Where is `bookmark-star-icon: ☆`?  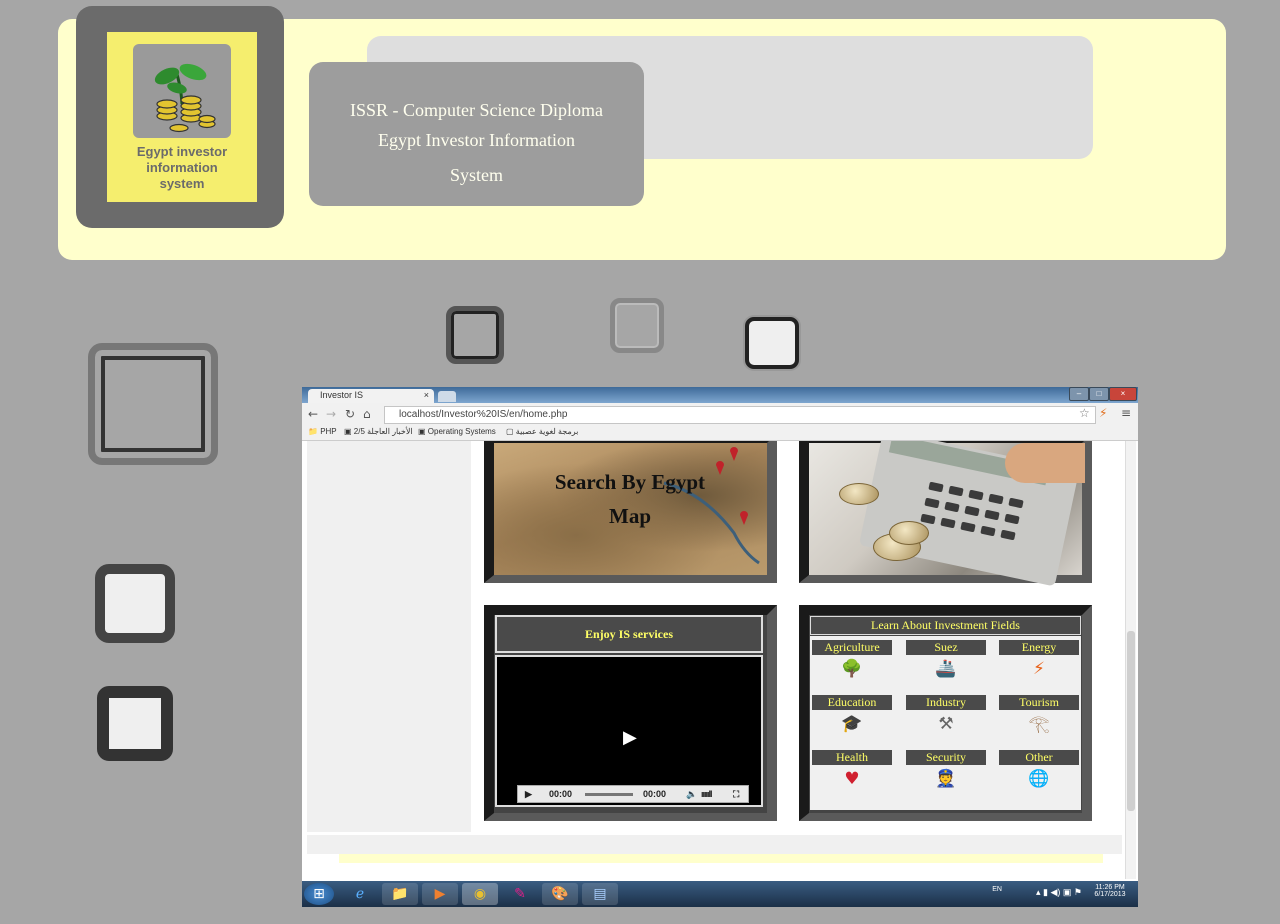
bookmark-star-icon: ☆ is located at coordinates (1084, 413).